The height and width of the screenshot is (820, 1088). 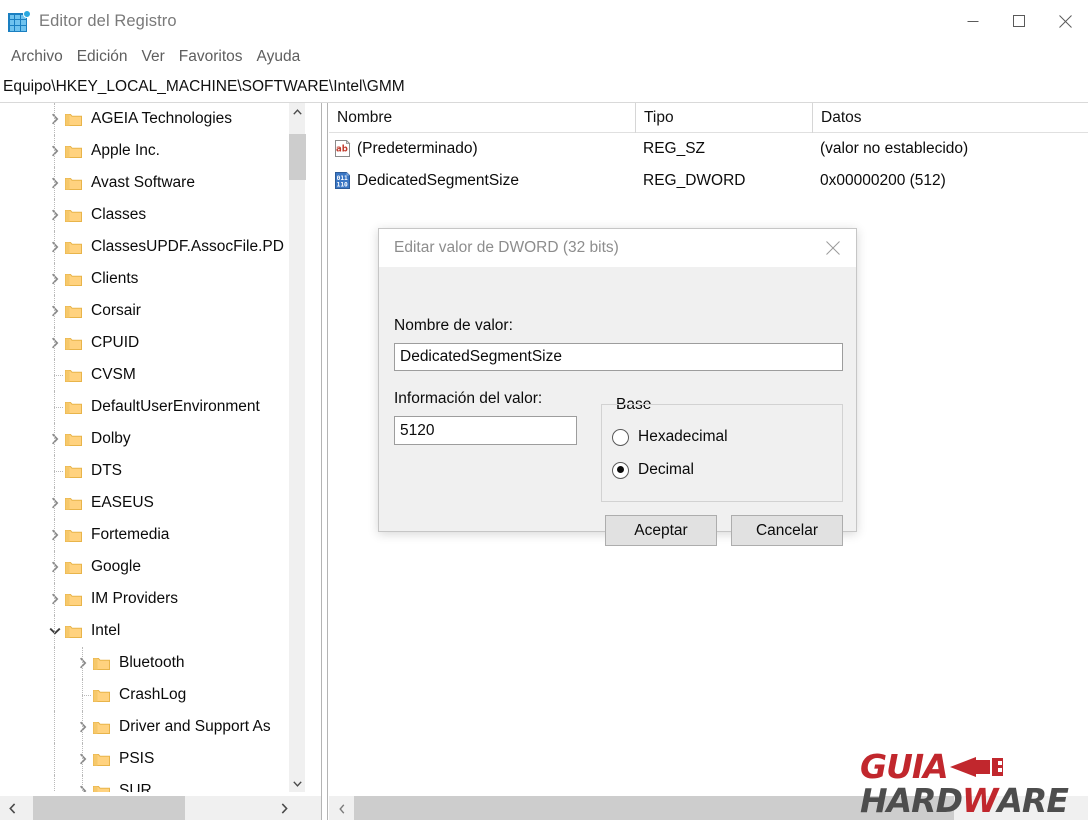 I want to click on tree-horizontal-scrollbar, so click(x=160, y=807).